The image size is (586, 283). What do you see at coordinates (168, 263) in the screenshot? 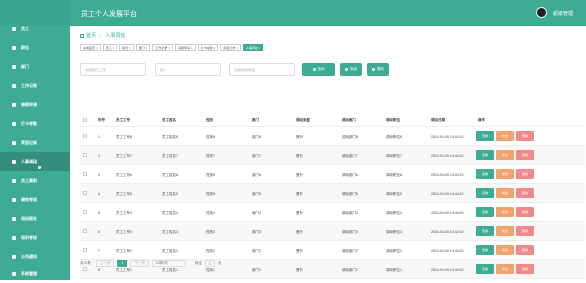
I see `page-size-select: 10条/页` at bounding box center [168, 263].